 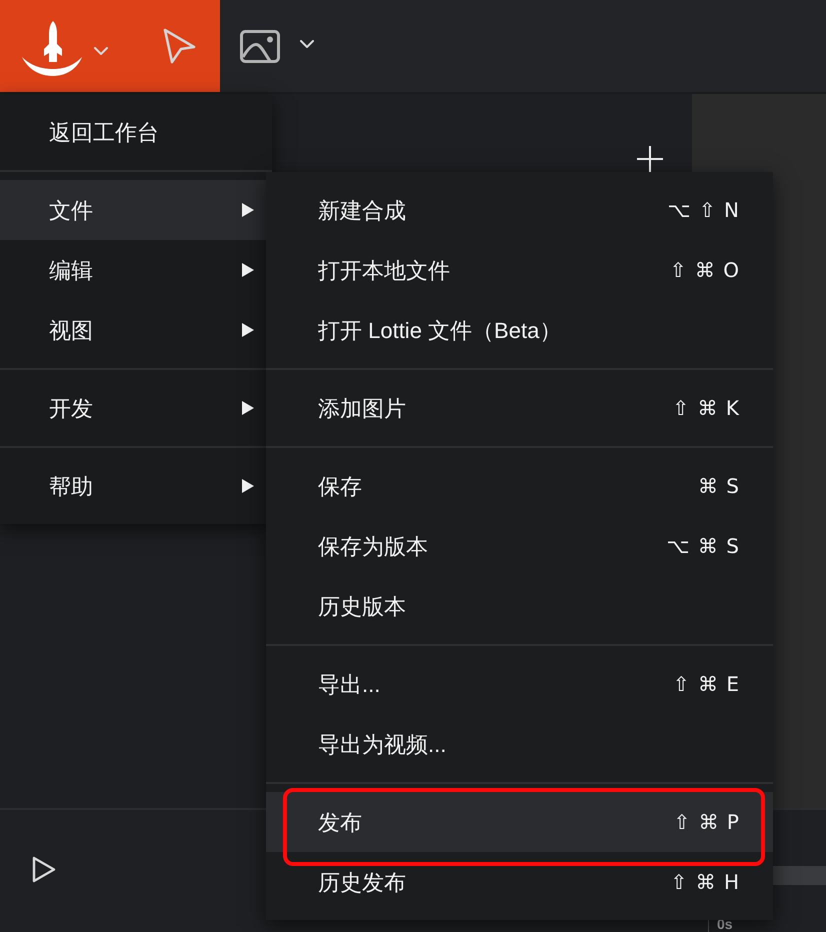 What do you see at coordinates (260, 46) in the screenshot?
I see `image-icon` at bounding box center [260, 46].